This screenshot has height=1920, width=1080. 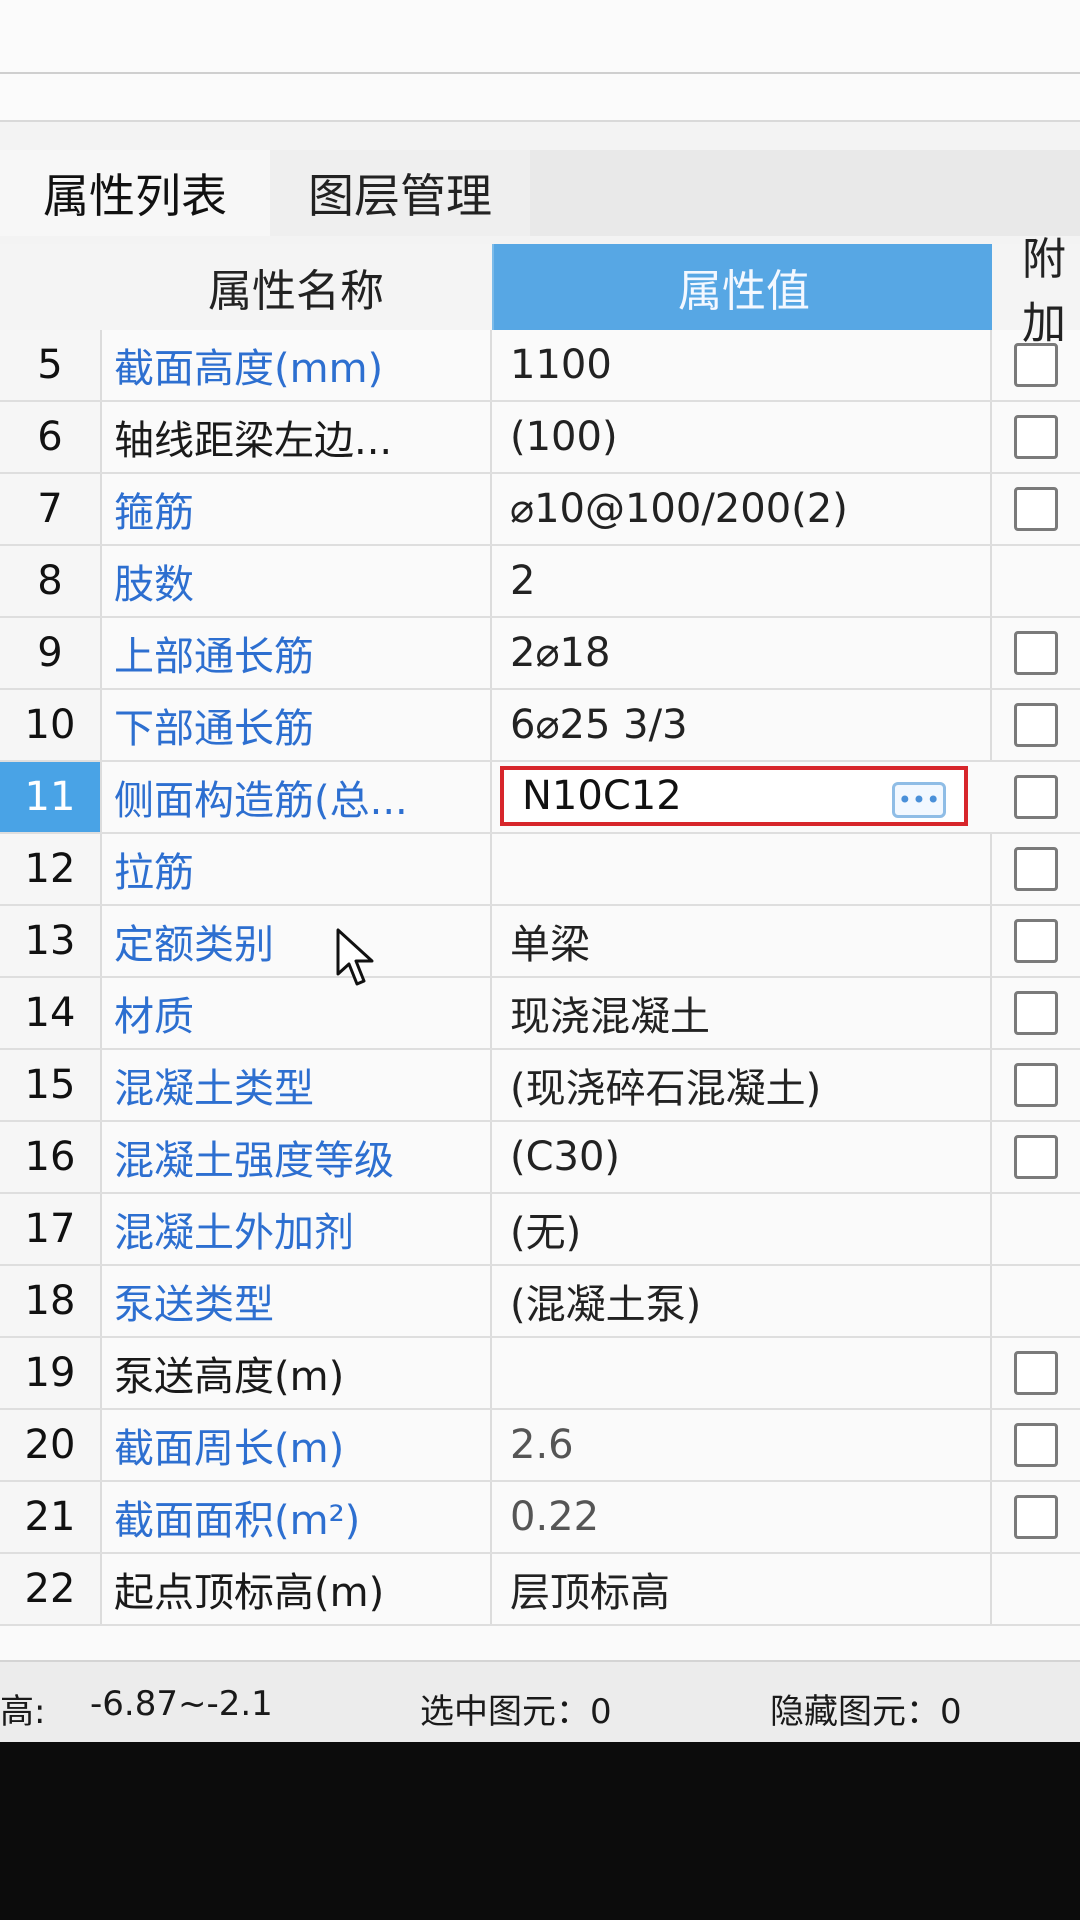 I want to click on property-value-input: N10C12 •••, so click(x=734, y=796).